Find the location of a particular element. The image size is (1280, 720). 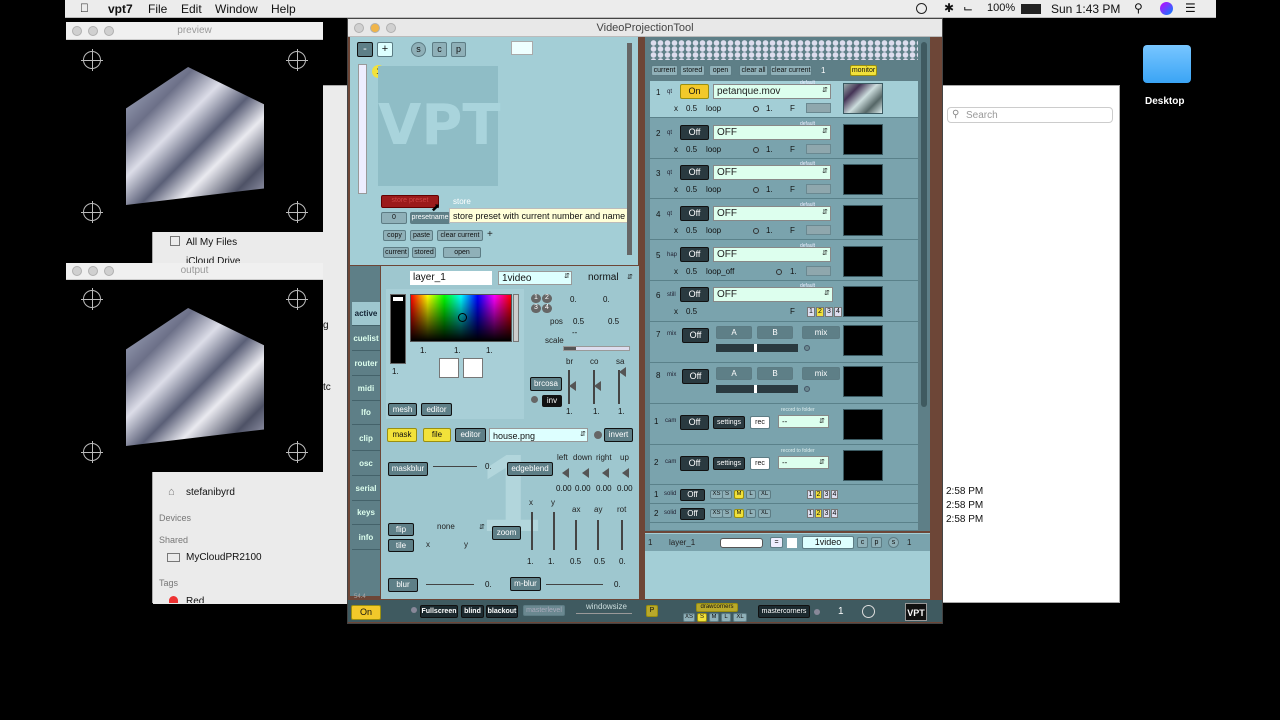

scale-slider is located at coordinates (596, 348).